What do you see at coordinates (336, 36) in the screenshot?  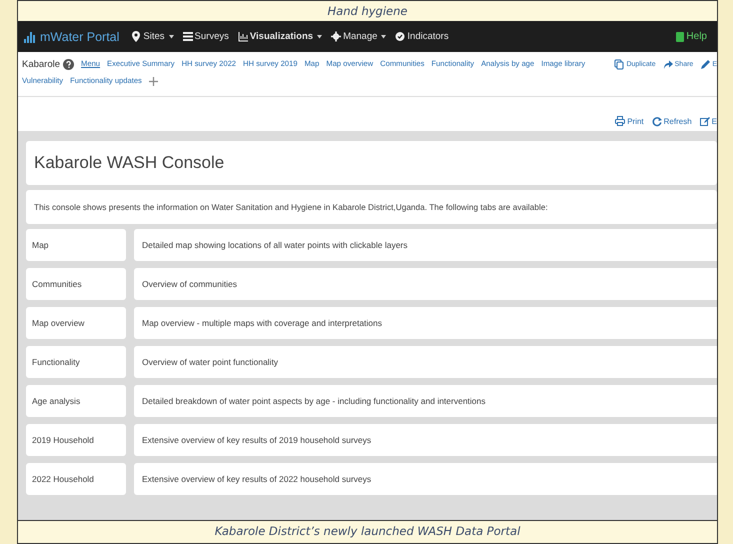 I see `settings-icon` at bounding box center [336, 36].